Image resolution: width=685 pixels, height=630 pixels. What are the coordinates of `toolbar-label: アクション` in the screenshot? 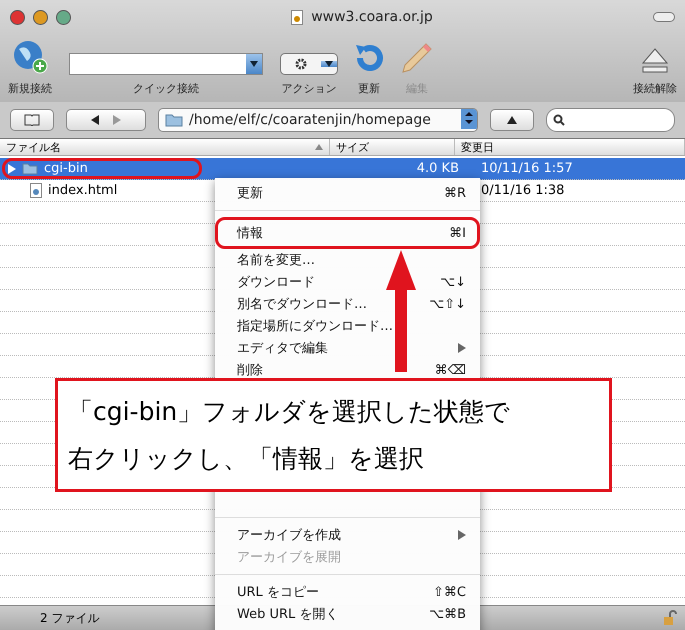 It's located at (309, 88).